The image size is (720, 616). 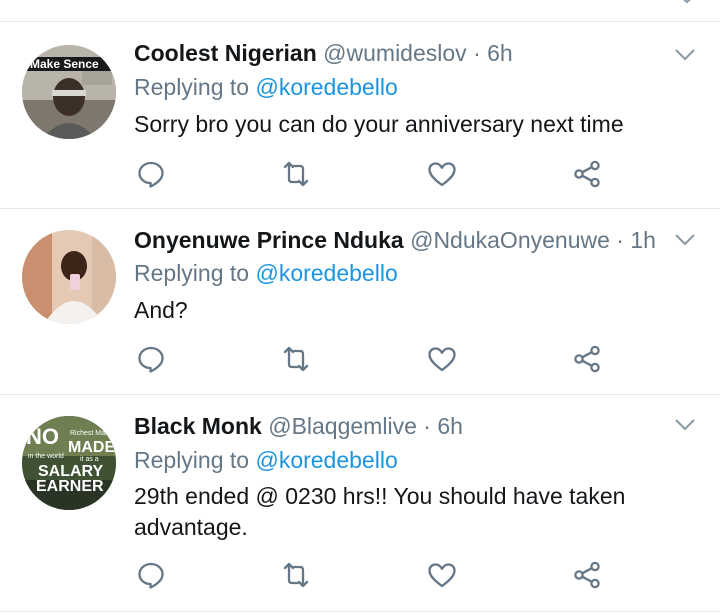 What do you see at coordinates (69, 92) in the screenshot?
I see `avatar: Make Sence` at bounding box center [69, 92].